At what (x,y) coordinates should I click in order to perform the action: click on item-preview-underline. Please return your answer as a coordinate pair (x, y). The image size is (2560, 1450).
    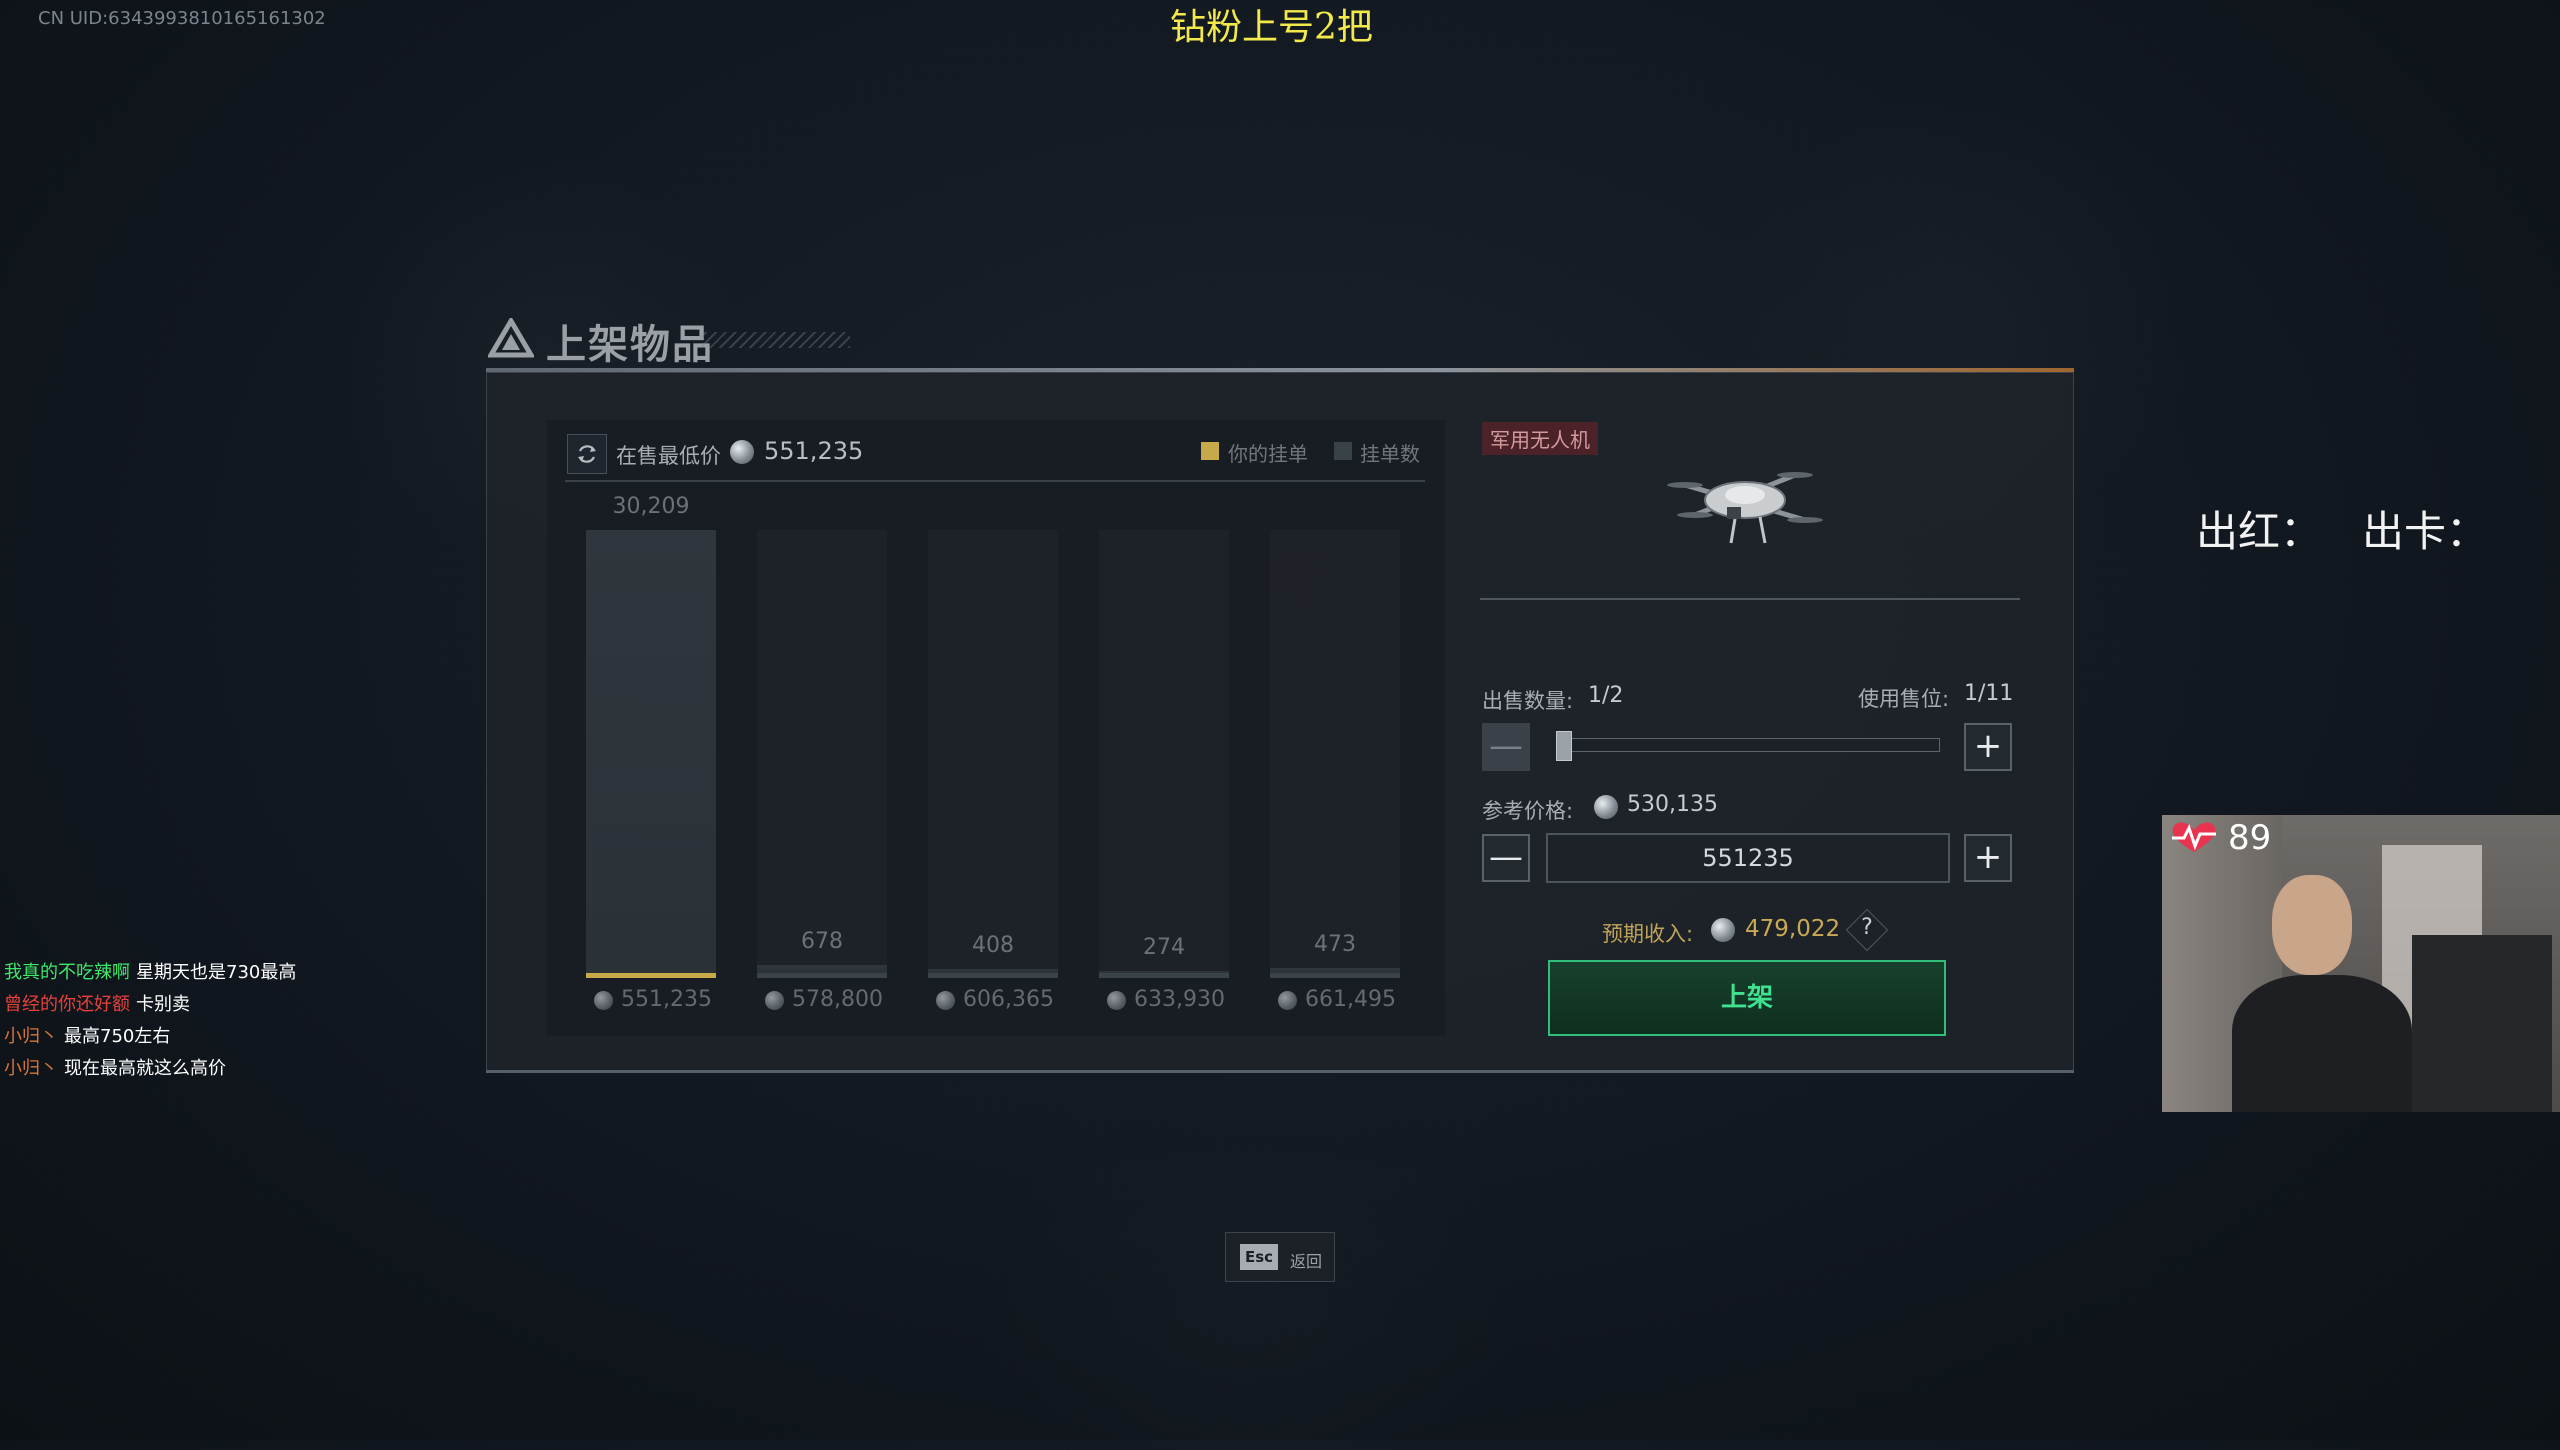
    Looking at the image, I should click on (1750, 599).